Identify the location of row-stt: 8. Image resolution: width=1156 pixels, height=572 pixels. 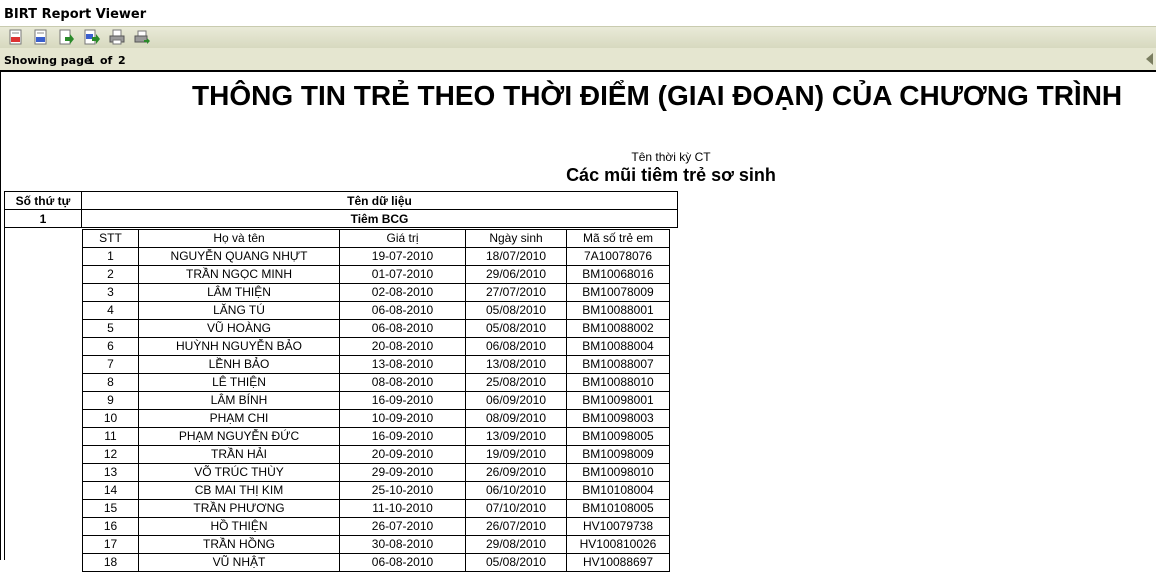
(110, 382).